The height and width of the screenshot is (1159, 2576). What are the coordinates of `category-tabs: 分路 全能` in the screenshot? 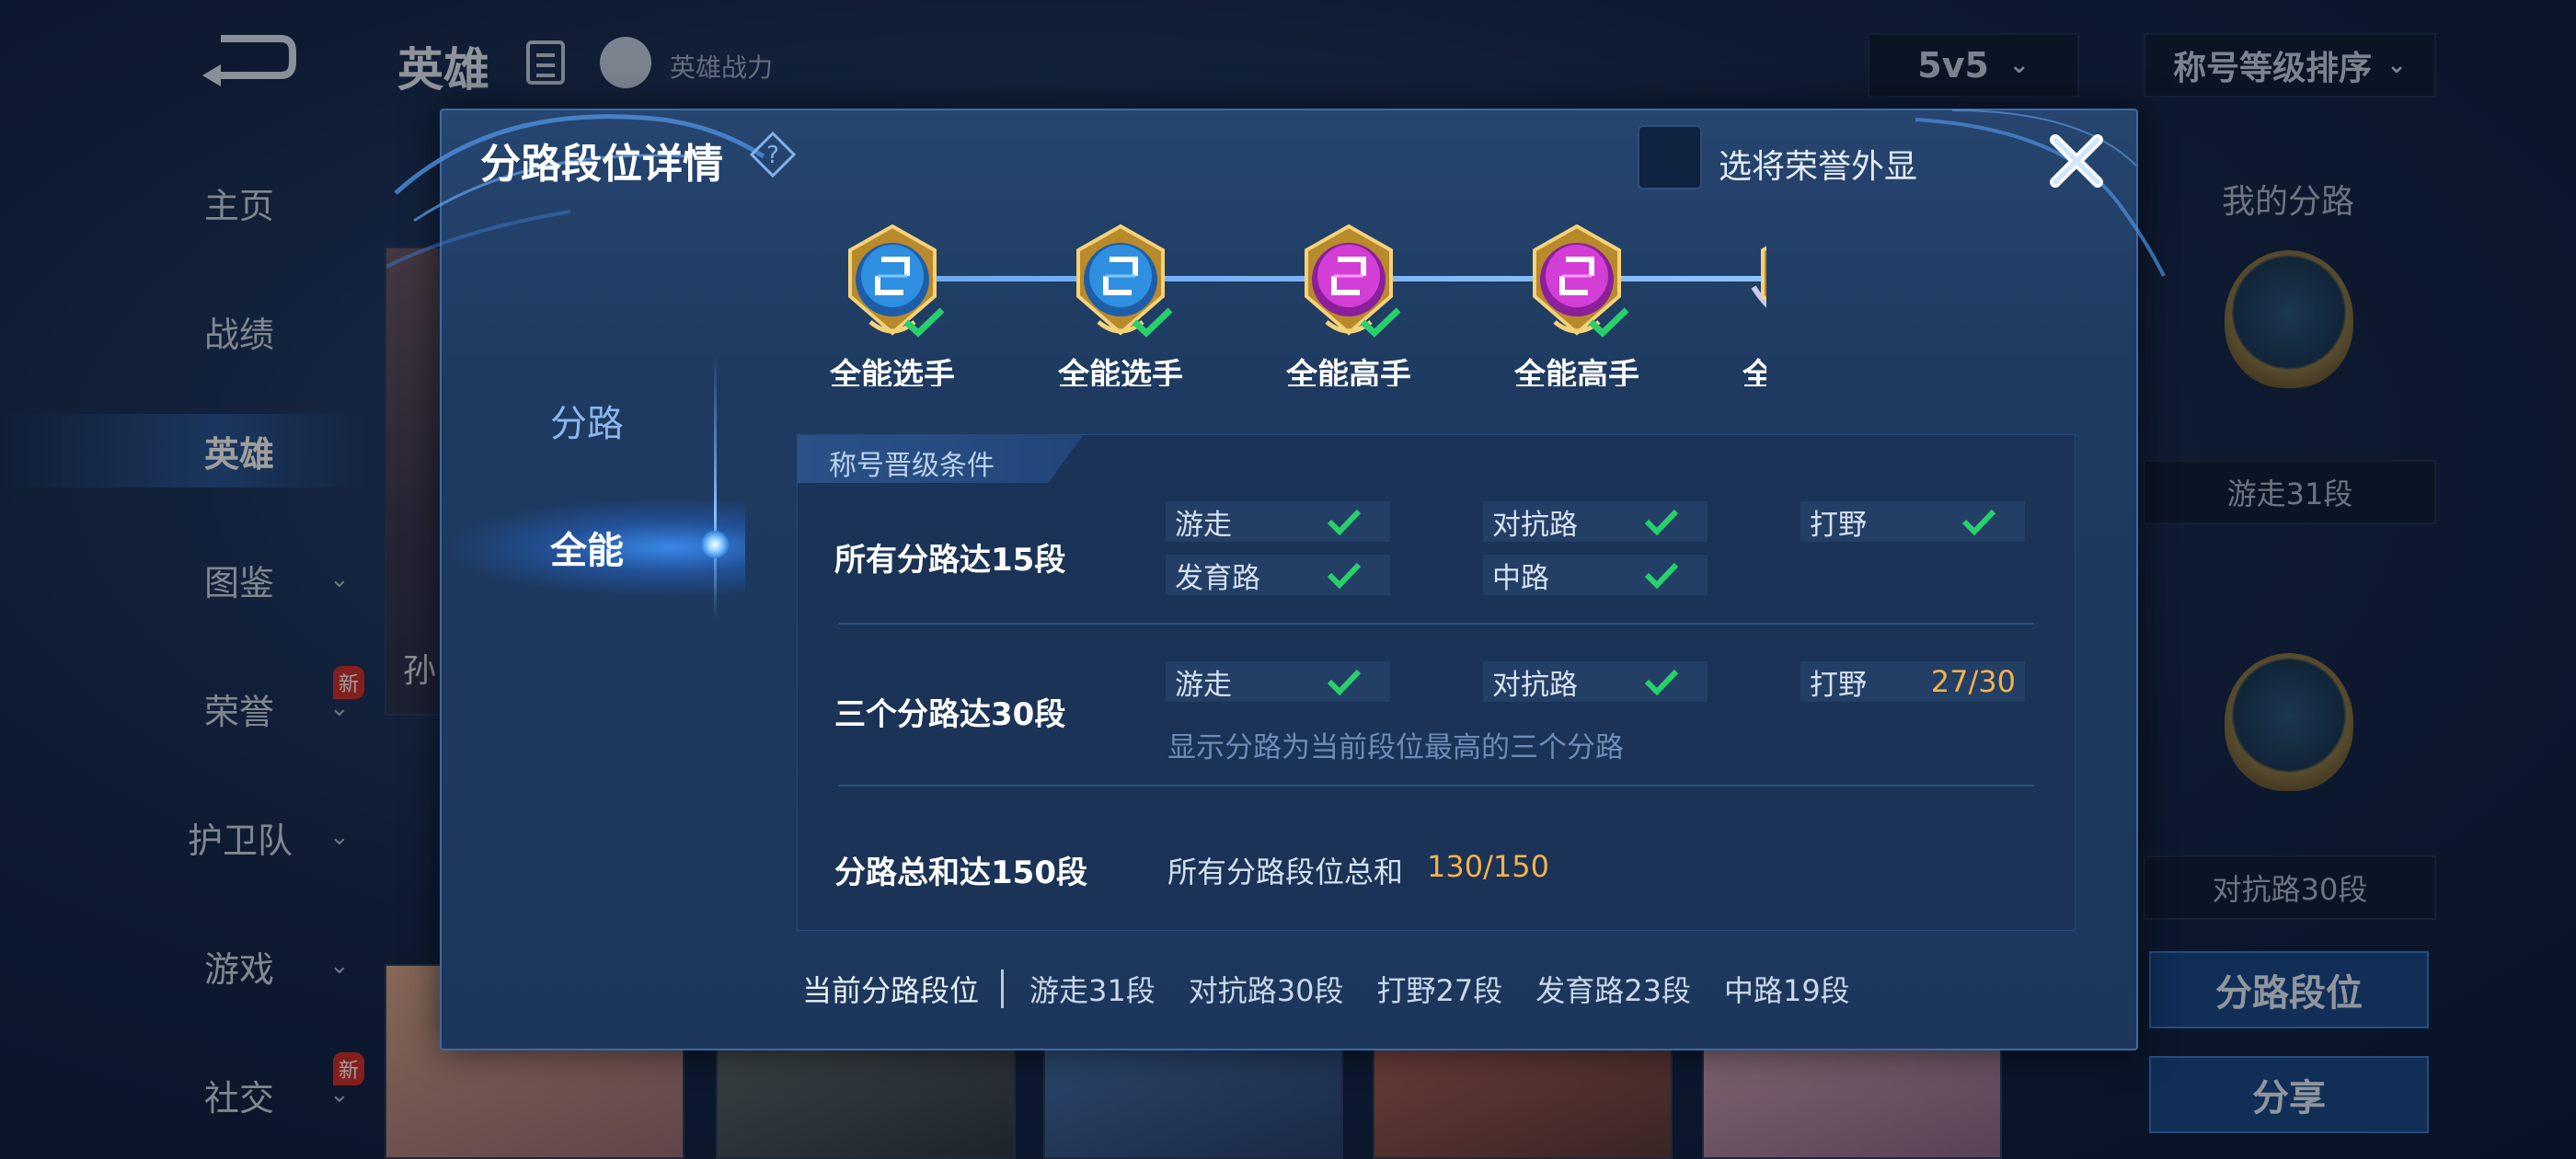 It's located at (593, 648).